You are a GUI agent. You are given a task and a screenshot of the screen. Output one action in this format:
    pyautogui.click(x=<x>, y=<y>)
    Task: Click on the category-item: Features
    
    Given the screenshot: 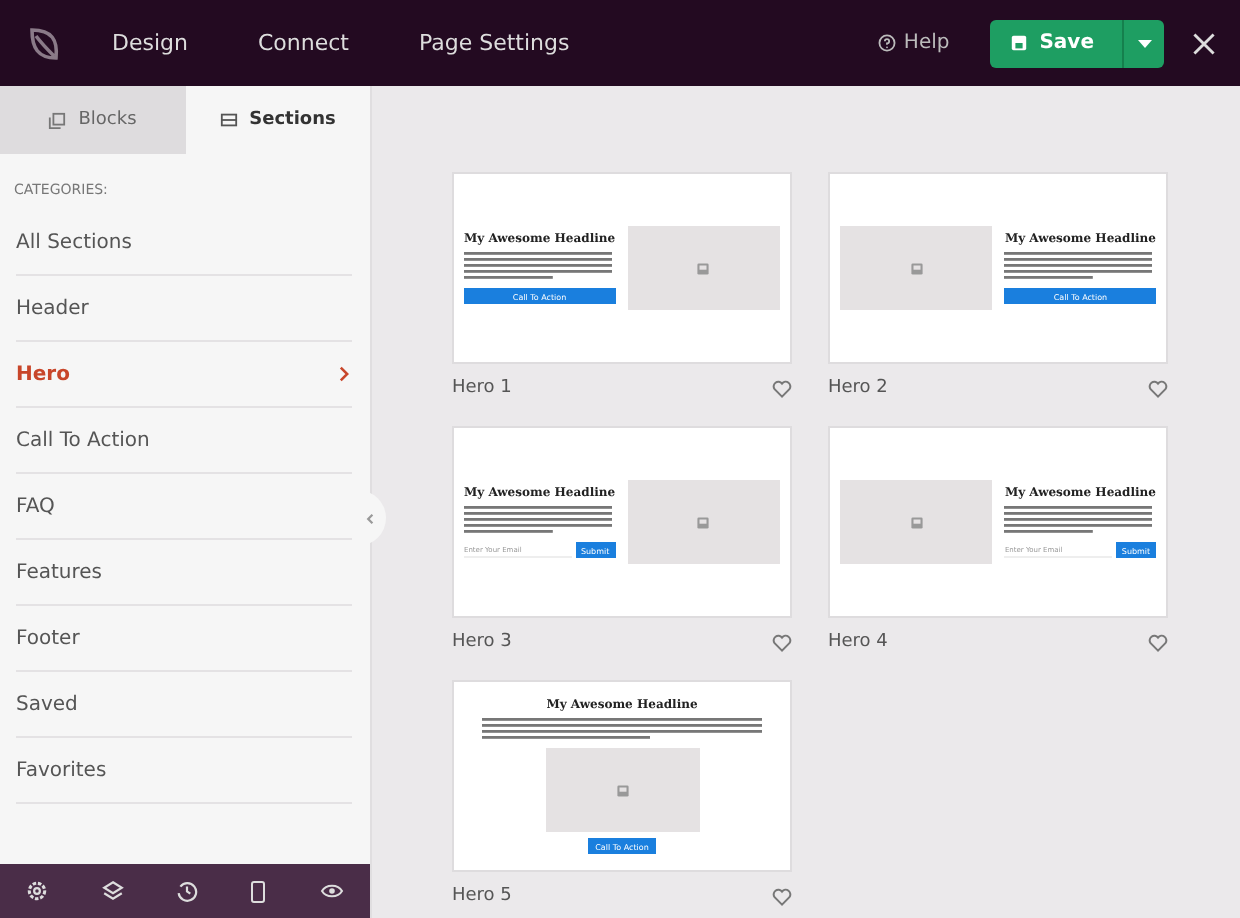 What is the action you would take?
    pyautogui.click(x=184, y=573)
    